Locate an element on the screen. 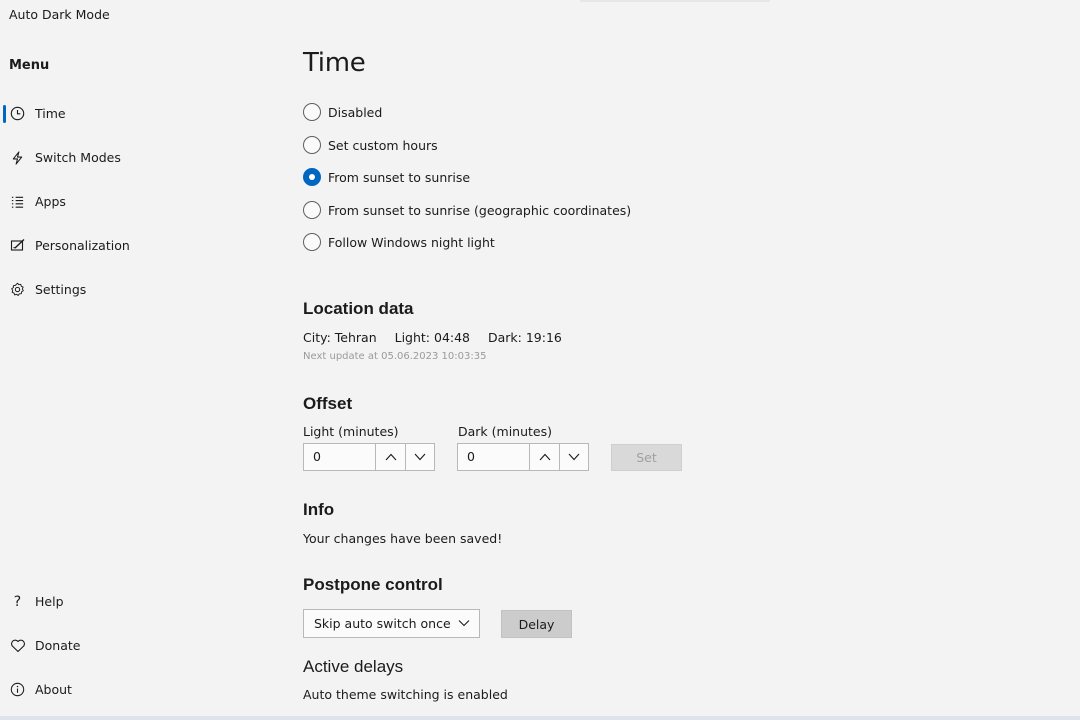  sidebar-item-apps: Apps is located at coordinates (135, 202).